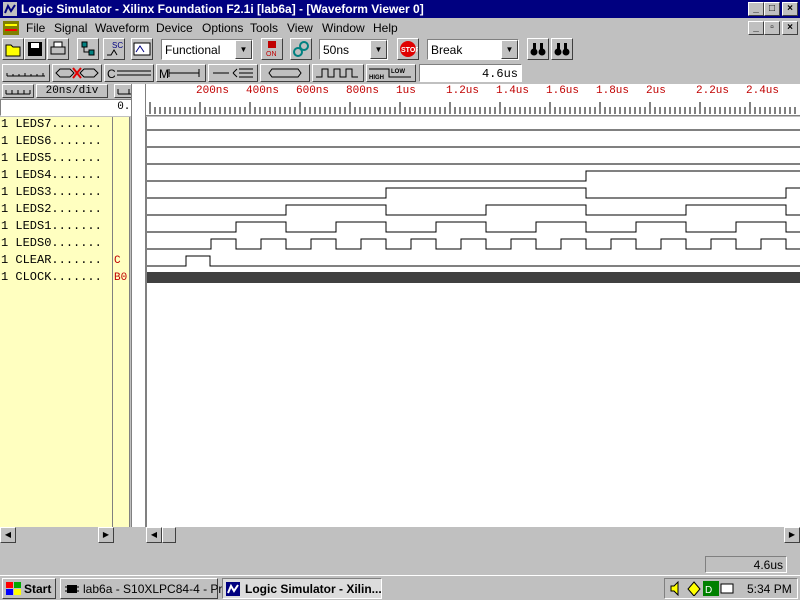 Image resolution: width=800 pixels, height=600 pixels. Describe the element at coordinates (447, 50) in the screenshot. I see `break-value: Break` at that location.